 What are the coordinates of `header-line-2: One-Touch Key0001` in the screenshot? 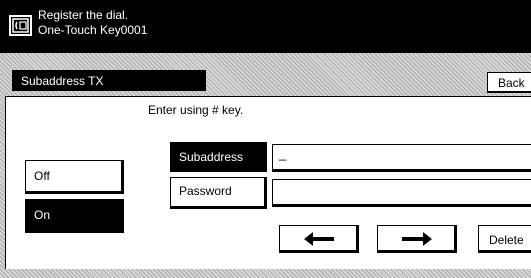 It's located at (93, 30).